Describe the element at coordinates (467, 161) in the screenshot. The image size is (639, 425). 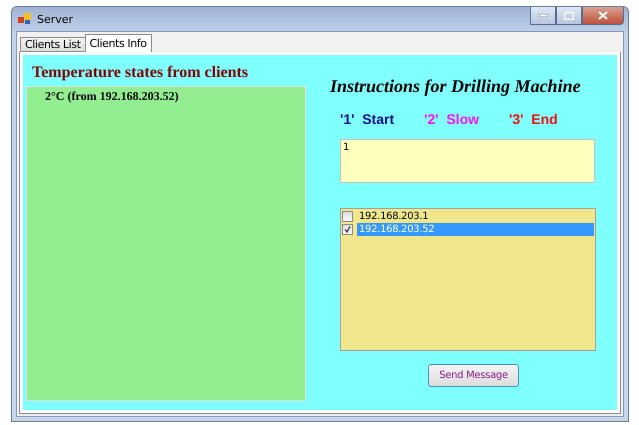
I see `message-field: 1` at that location.